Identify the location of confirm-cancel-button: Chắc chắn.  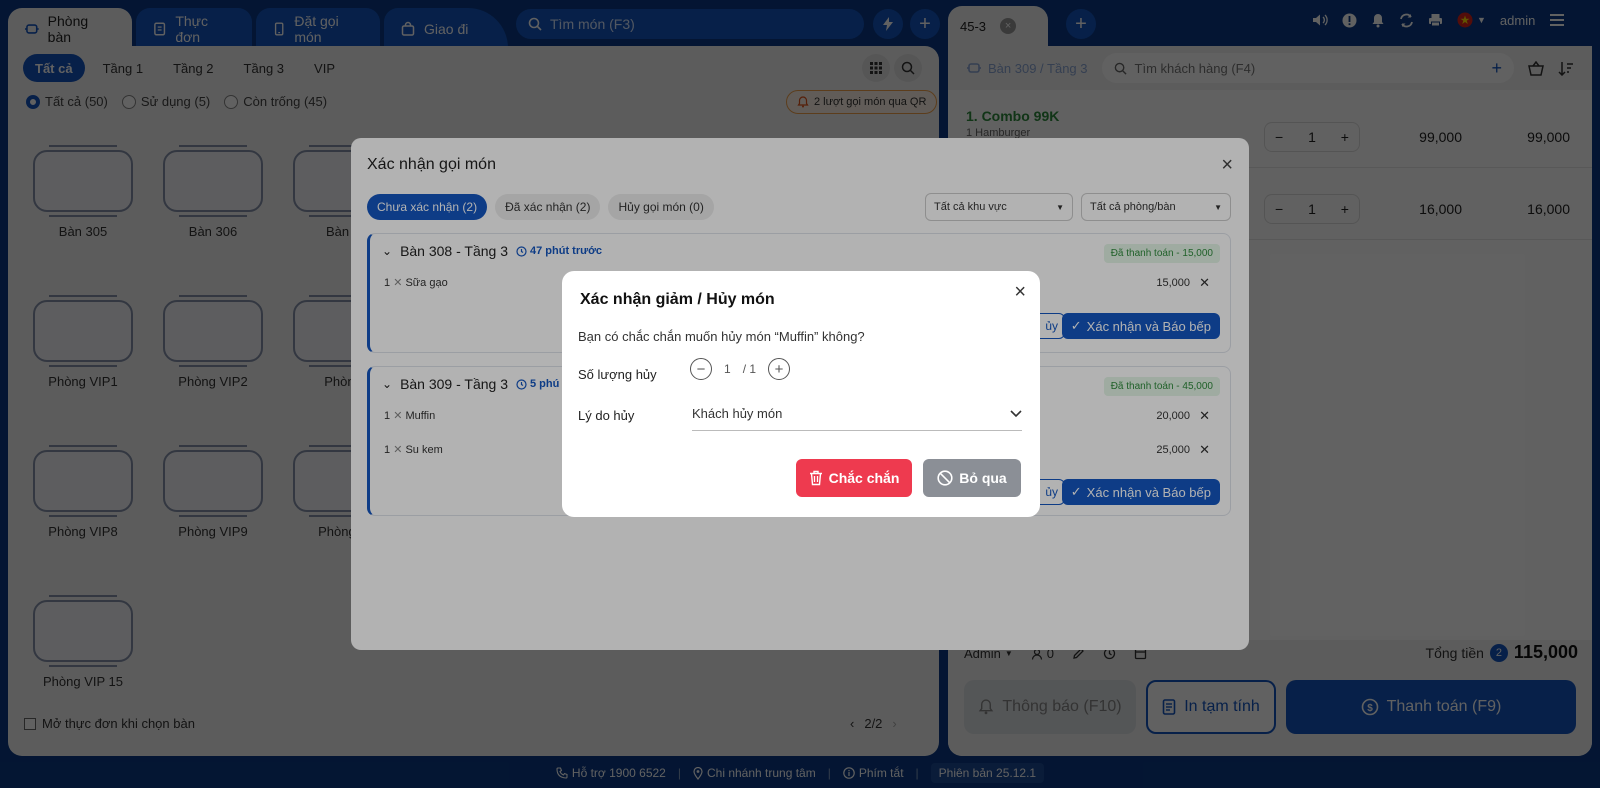
(854, 478).